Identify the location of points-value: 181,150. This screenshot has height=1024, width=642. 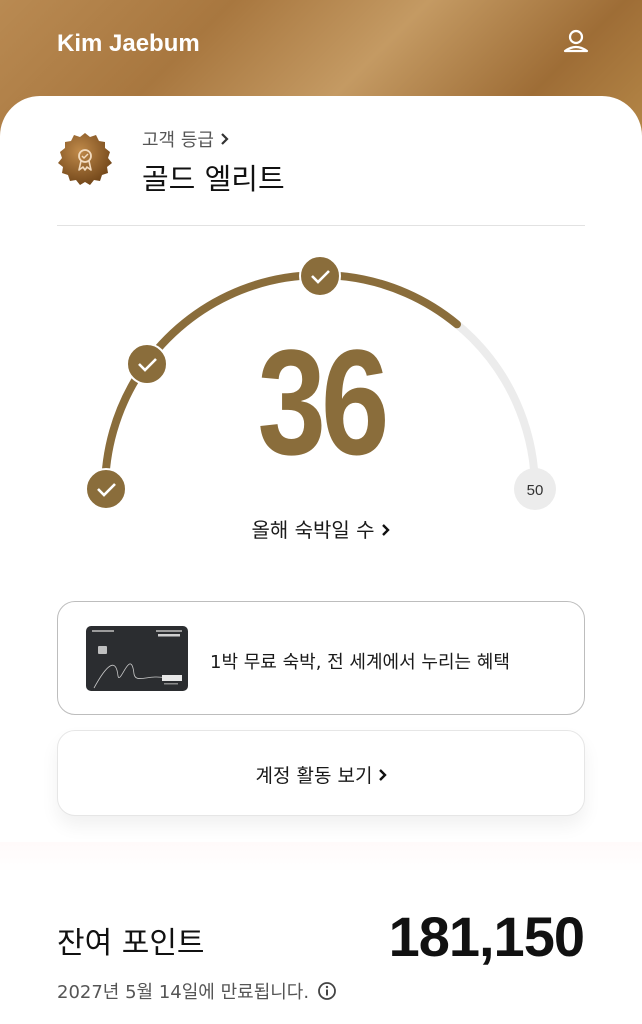
(486, 936).